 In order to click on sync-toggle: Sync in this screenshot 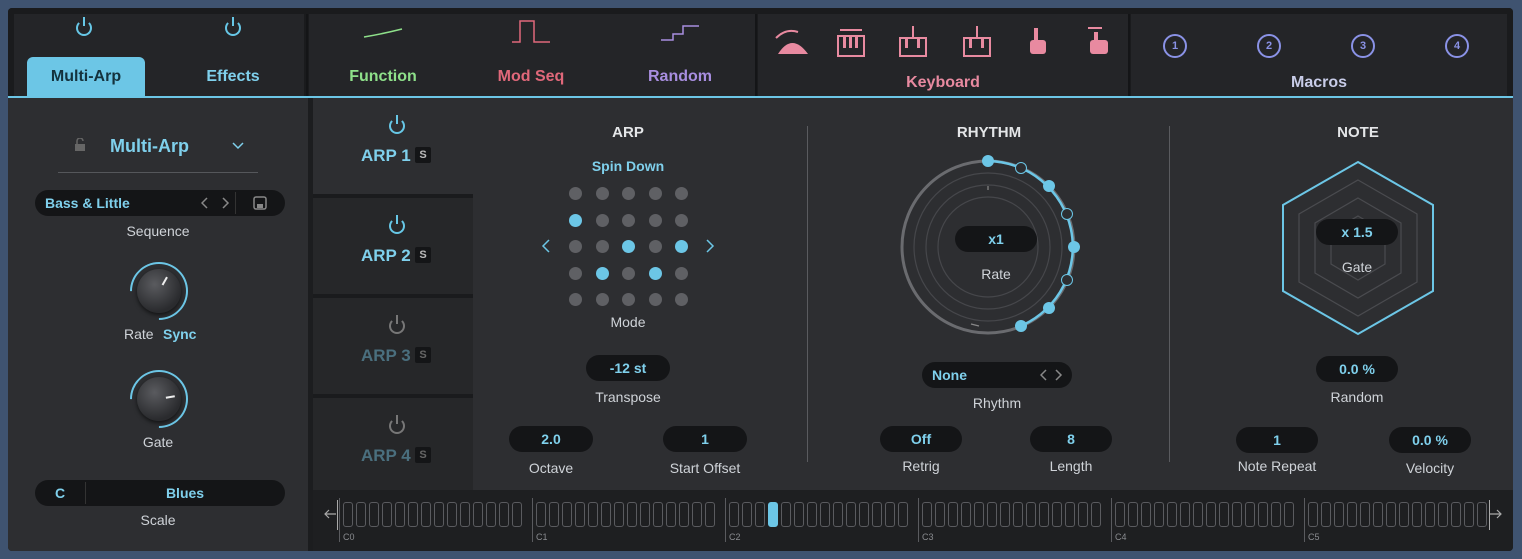, I will do `click(179, 334)`.